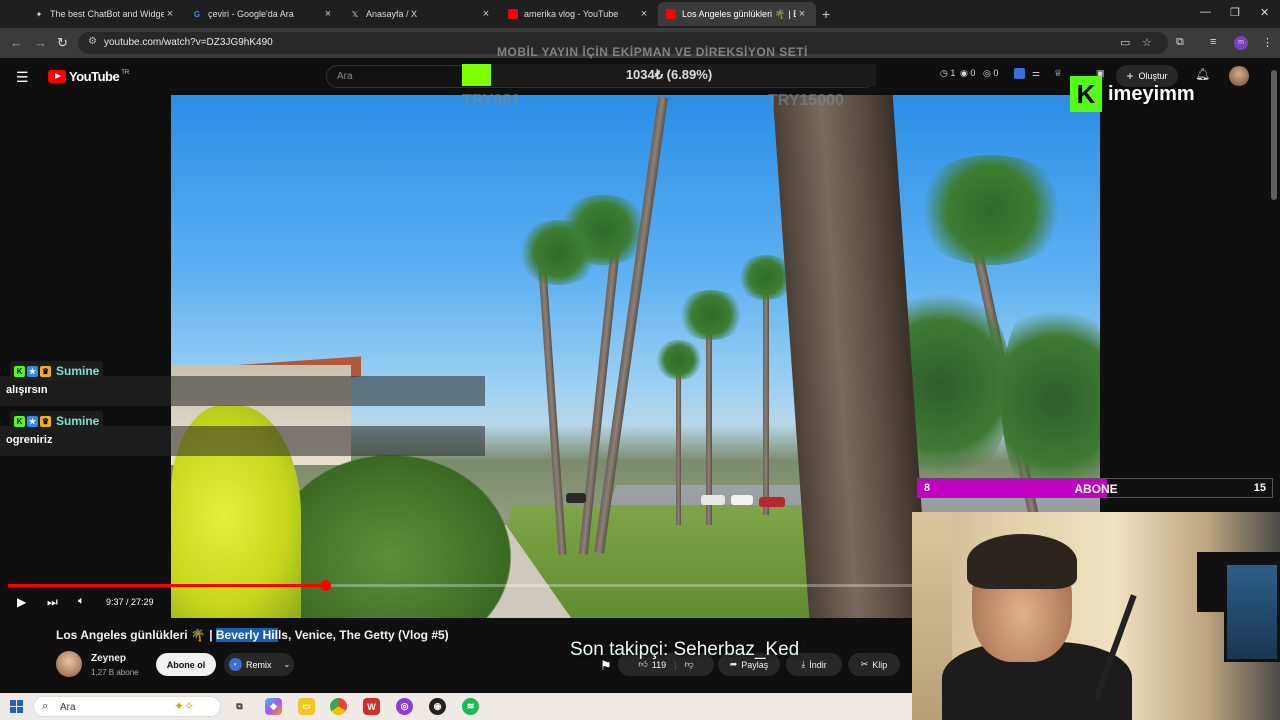 This screenshot has height=720, width=1280. I want to click on chevron-down-icon: ⌄, so click(287, 664).